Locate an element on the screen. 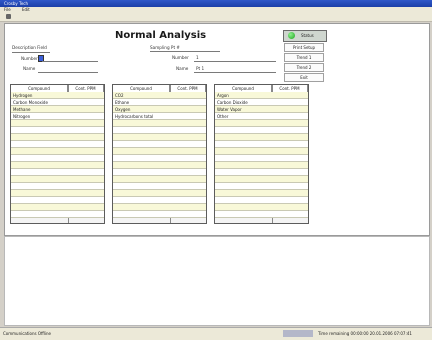 This screenshot has width=432, height=340. sp-name-label: Name is located at coordinates (182, 68).